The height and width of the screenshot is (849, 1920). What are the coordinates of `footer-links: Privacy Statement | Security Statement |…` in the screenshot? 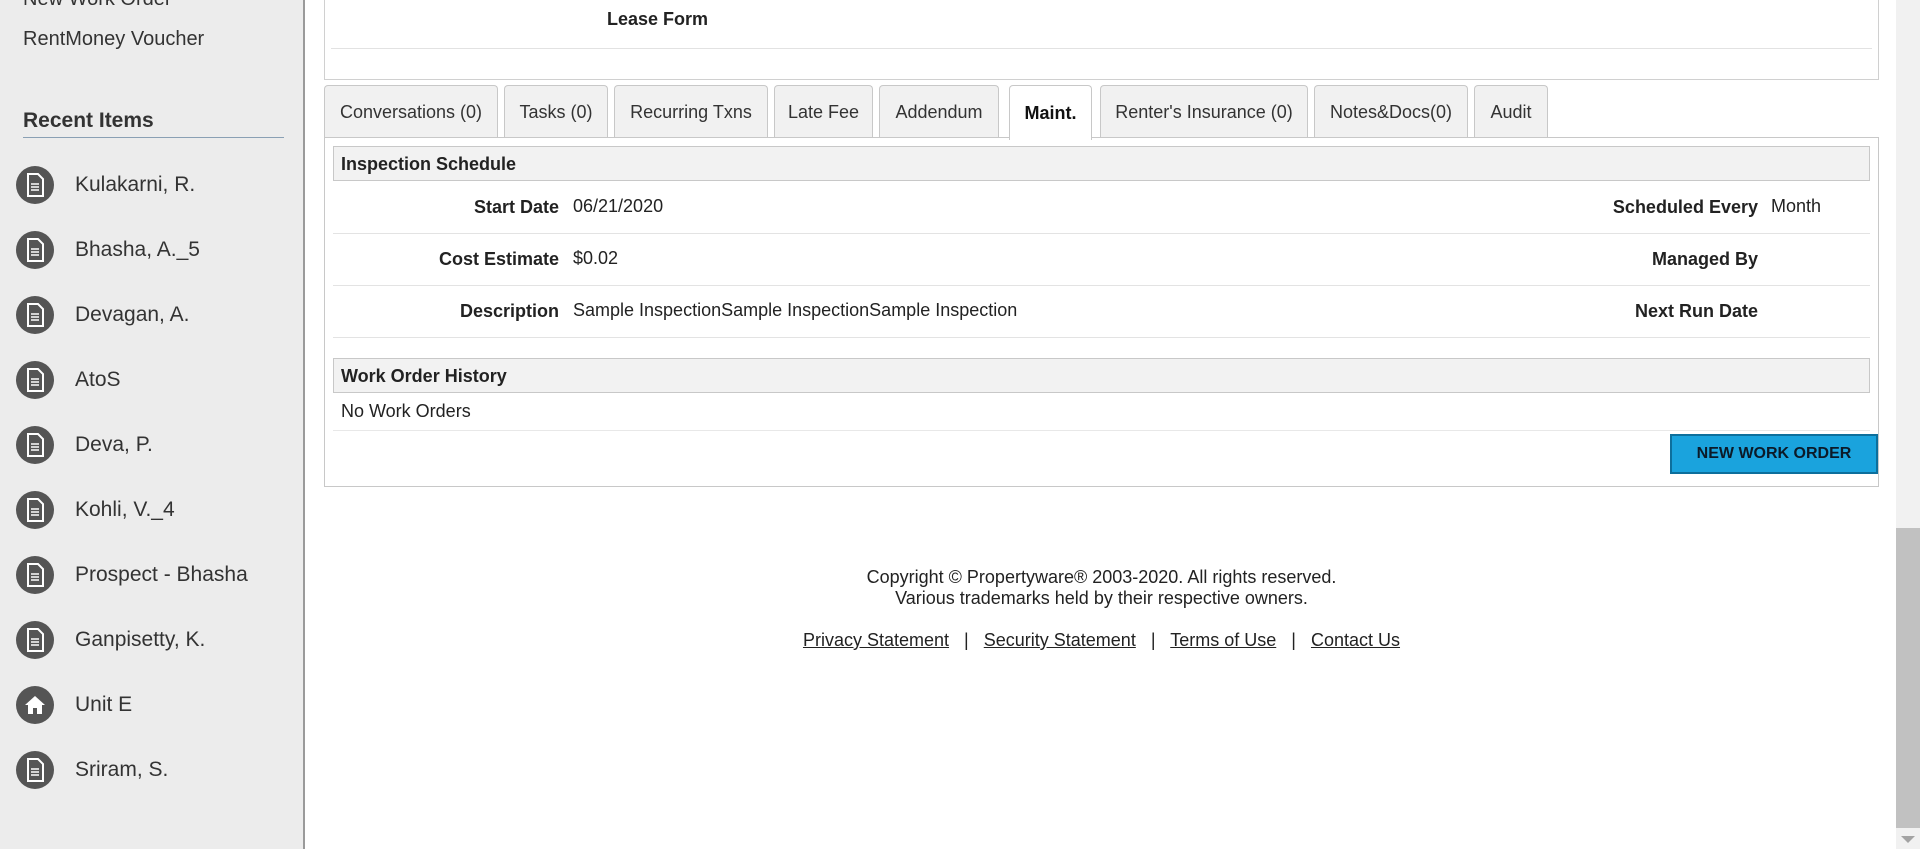 It's located at (1101, 640).